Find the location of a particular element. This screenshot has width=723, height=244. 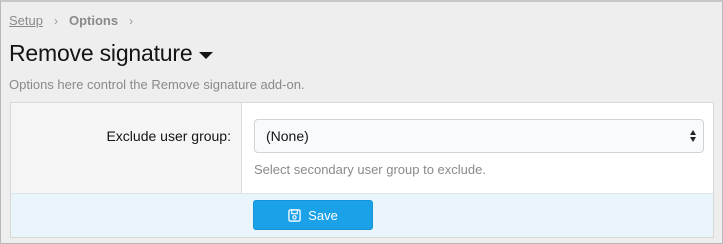

caret-down-icon is located at coordinates (206, 55).